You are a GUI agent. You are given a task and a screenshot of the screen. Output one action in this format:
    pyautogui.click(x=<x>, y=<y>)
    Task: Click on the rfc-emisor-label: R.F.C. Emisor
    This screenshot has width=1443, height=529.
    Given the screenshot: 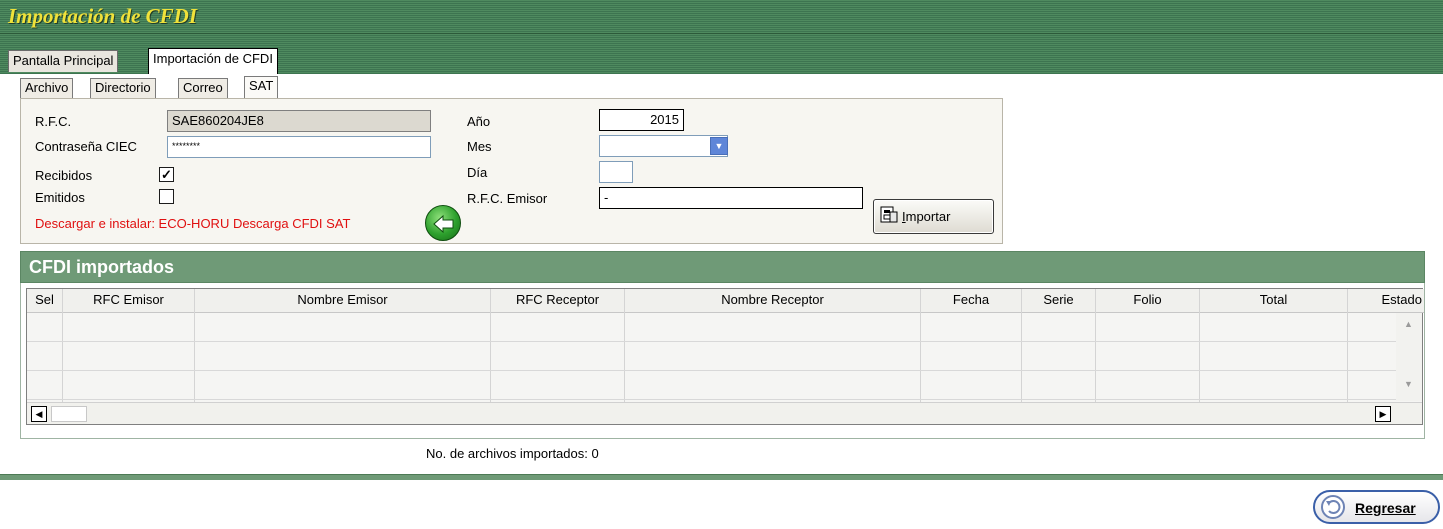 What is the action you would take?
    pyautogui.click(x=507, y=198)
    